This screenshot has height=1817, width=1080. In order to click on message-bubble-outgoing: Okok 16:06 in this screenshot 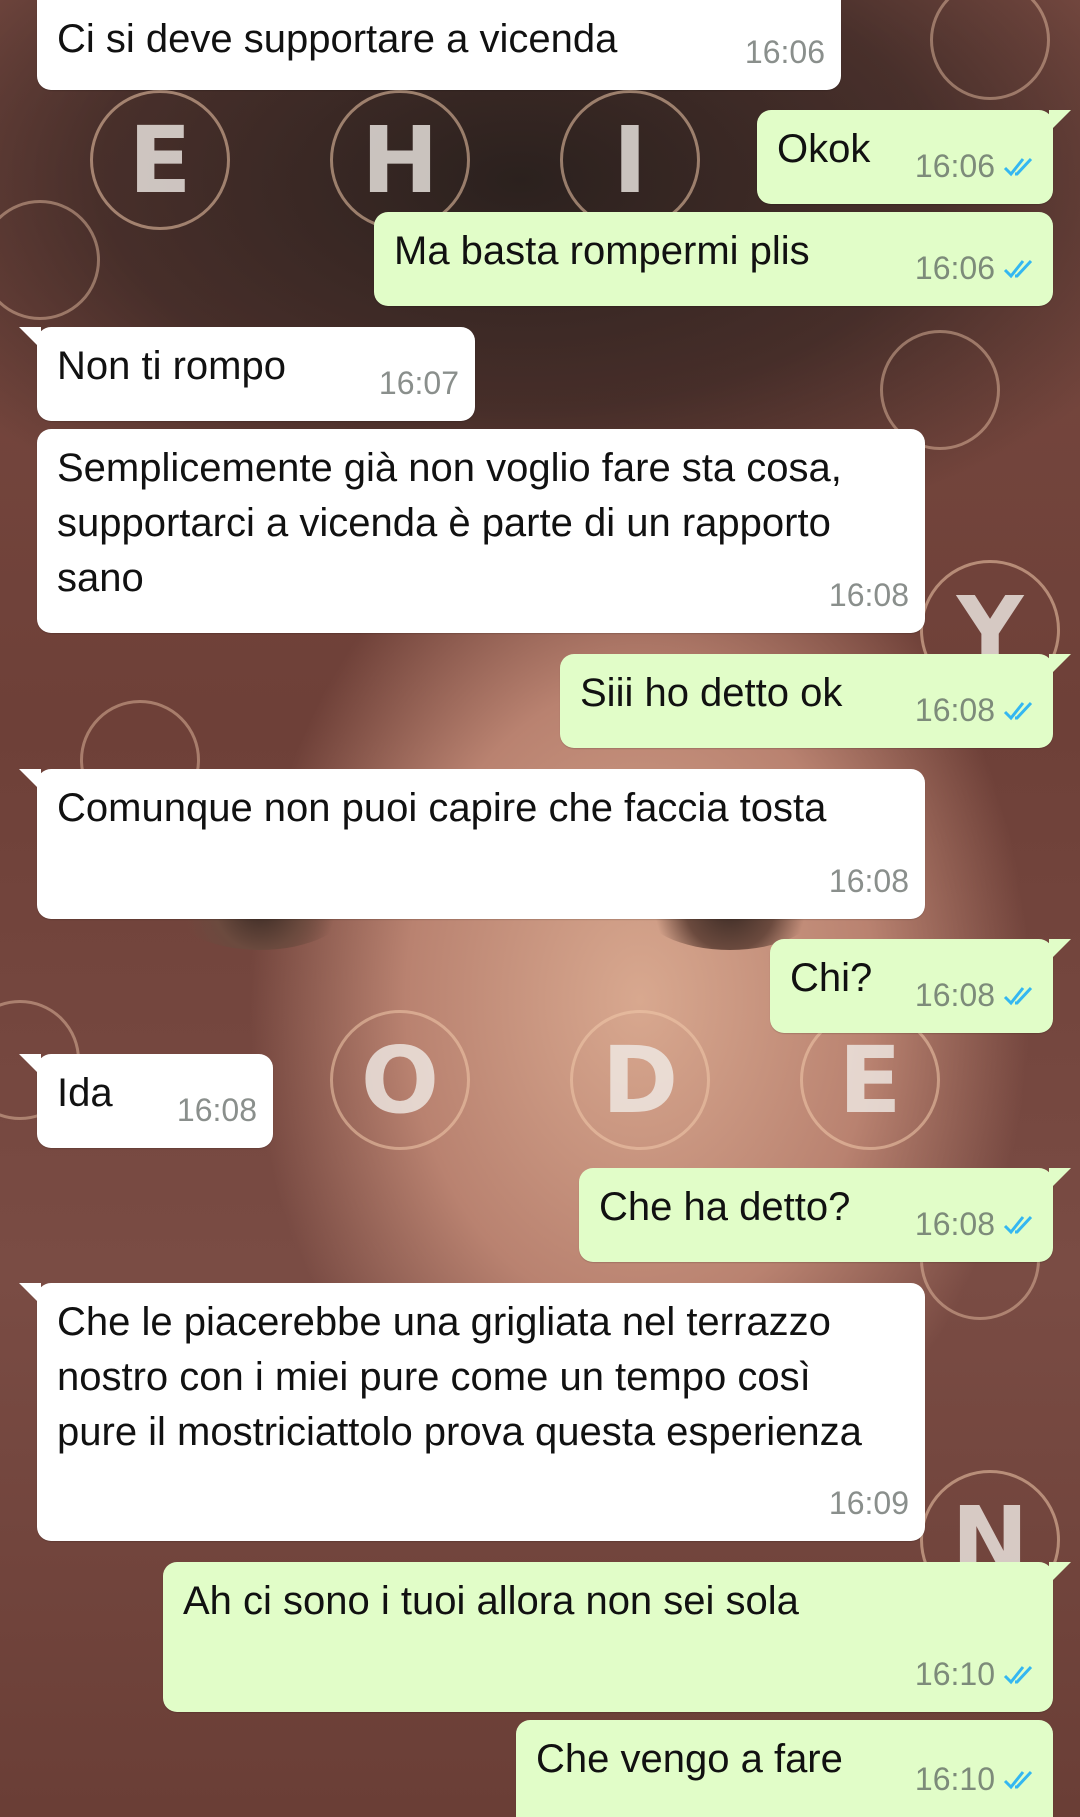, I will do `click(914, 157)`.